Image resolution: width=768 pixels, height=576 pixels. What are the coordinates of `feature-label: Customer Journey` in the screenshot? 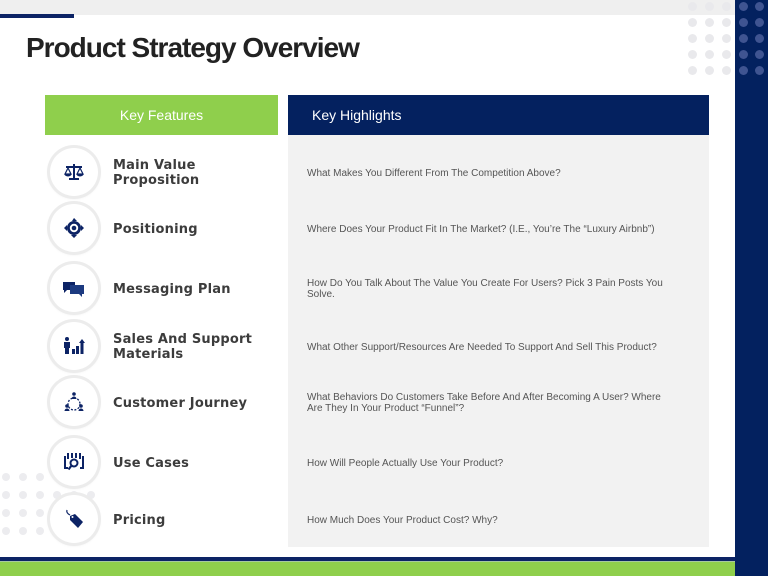 It's located at (180, 403).